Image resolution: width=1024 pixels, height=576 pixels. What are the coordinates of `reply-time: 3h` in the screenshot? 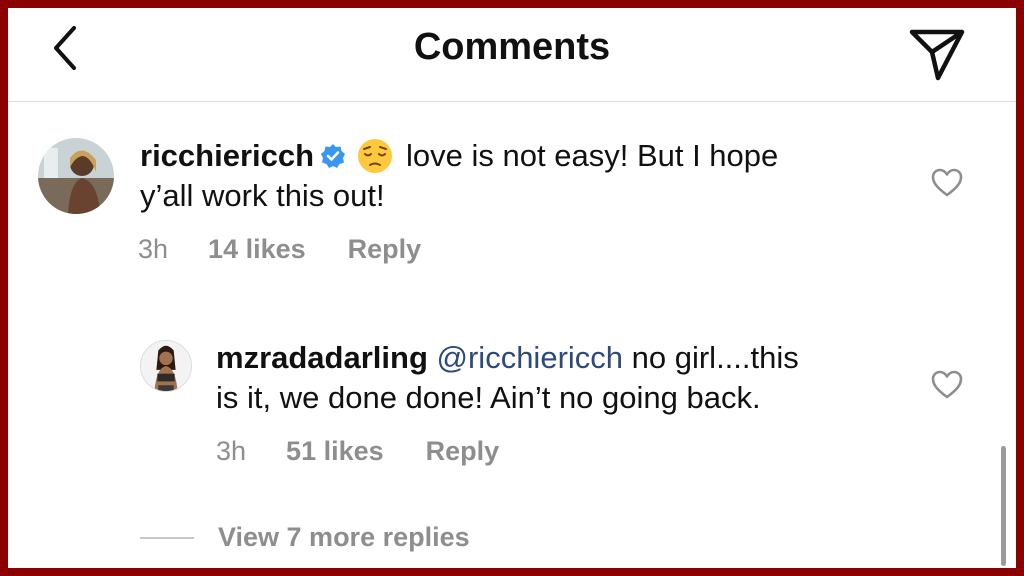 It's located at (231, 451).